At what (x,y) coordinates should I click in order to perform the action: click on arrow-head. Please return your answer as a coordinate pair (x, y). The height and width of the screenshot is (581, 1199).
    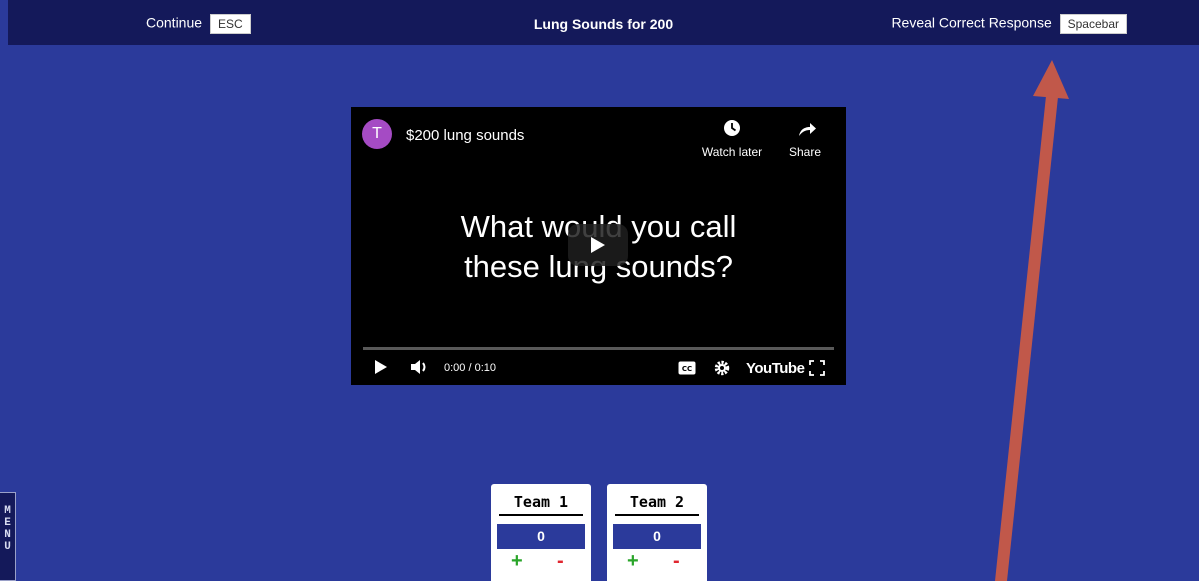
    Looking at the image, I should click on (1051, 79).